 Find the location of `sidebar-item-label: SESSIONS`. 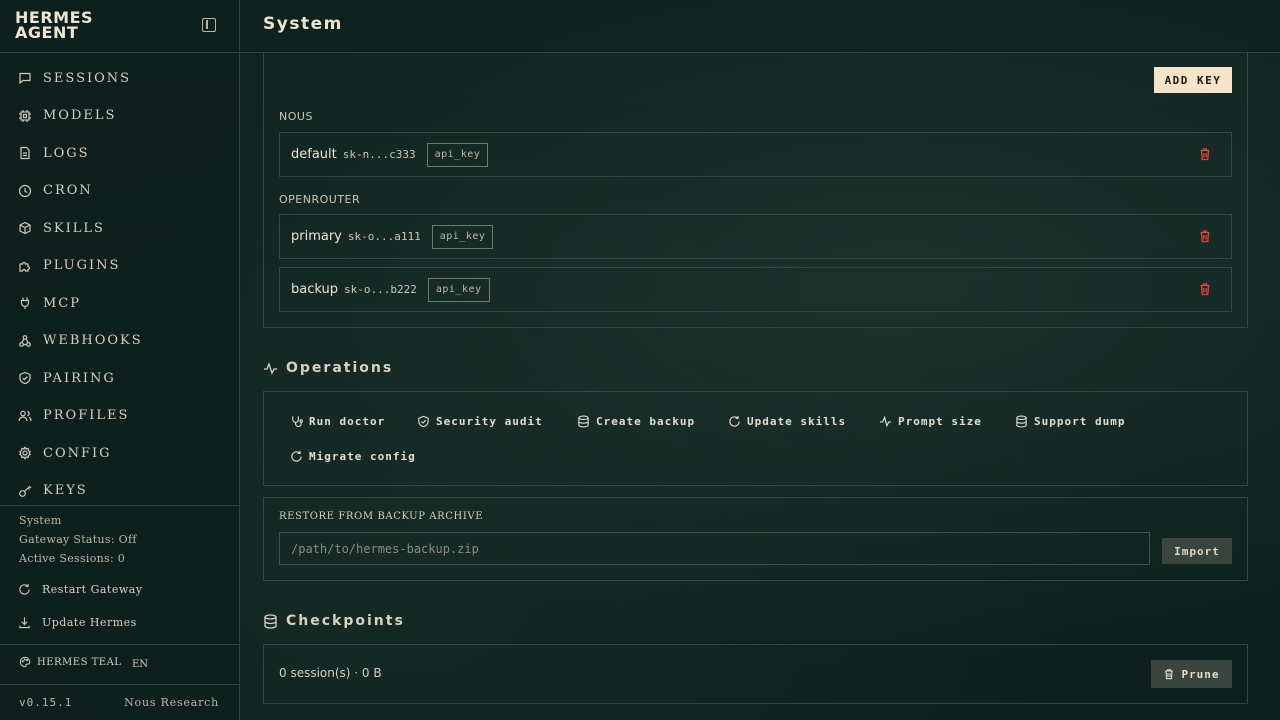

sidebar-item-label: SESSIONS is located at coordinates (87, 78).